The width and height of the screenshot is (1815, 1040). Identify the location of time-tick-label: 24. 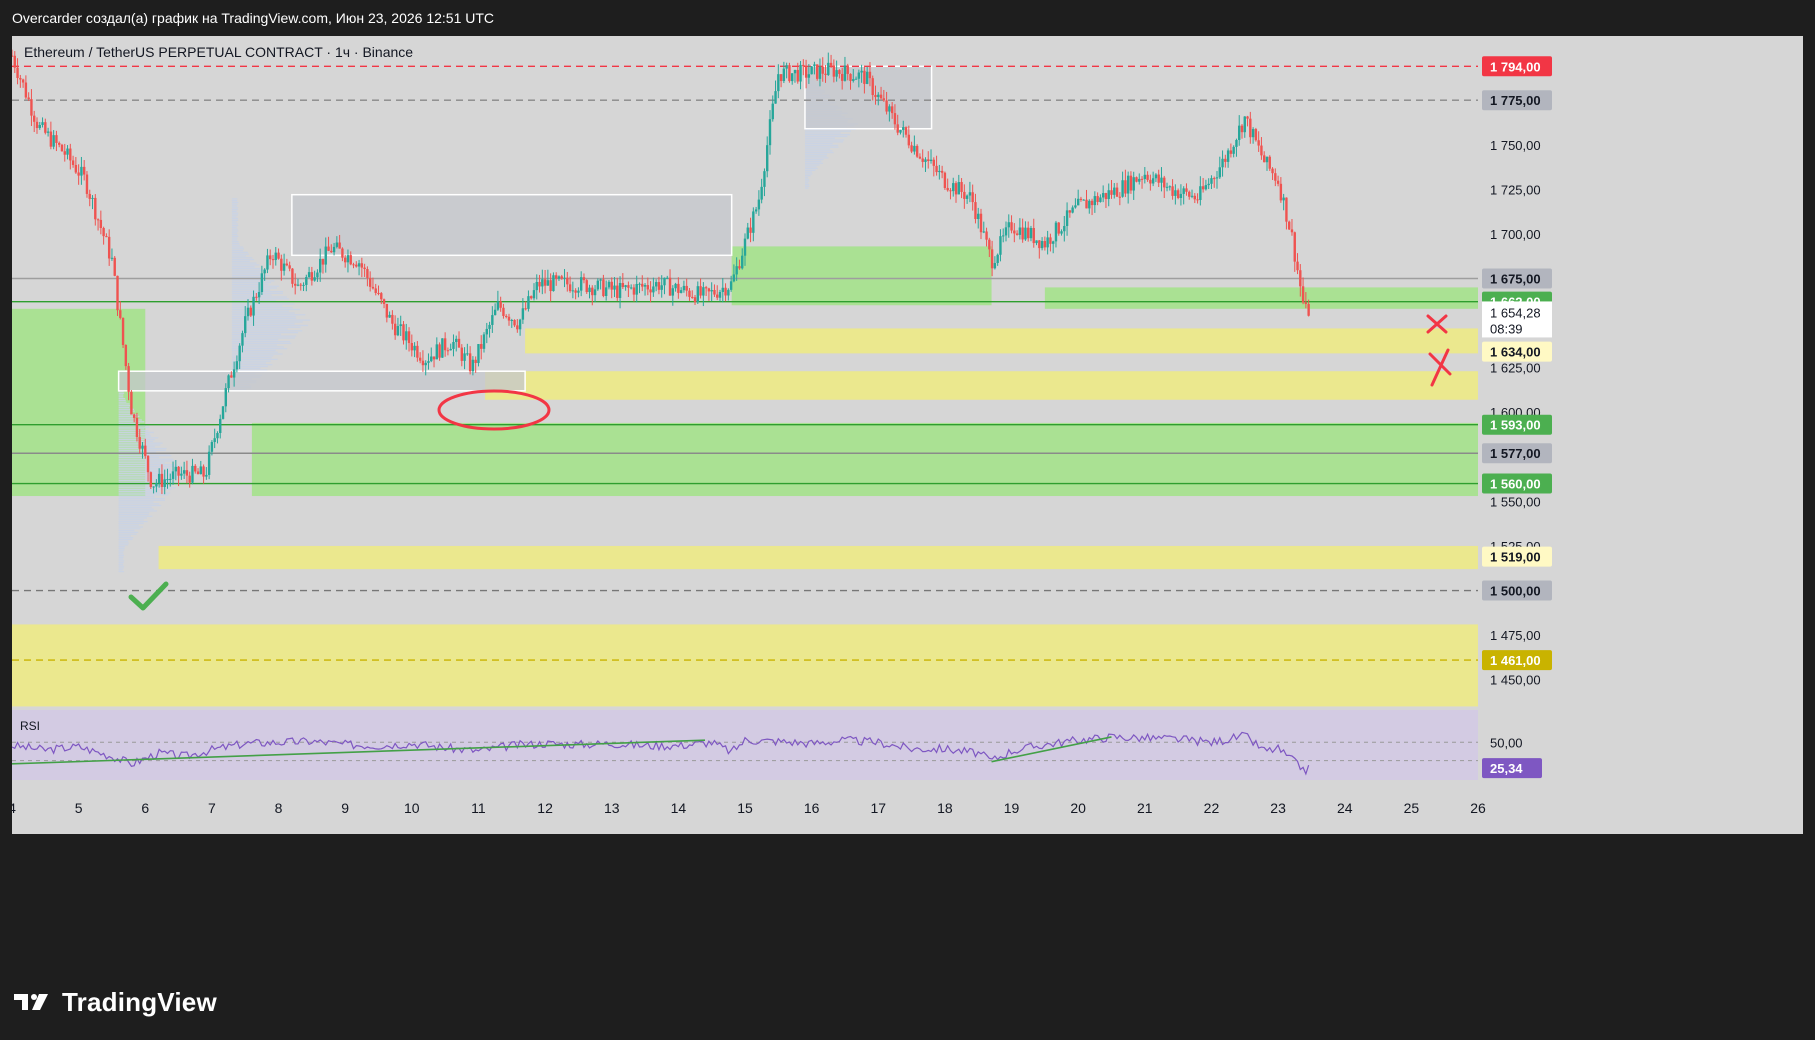
(1345, 808).